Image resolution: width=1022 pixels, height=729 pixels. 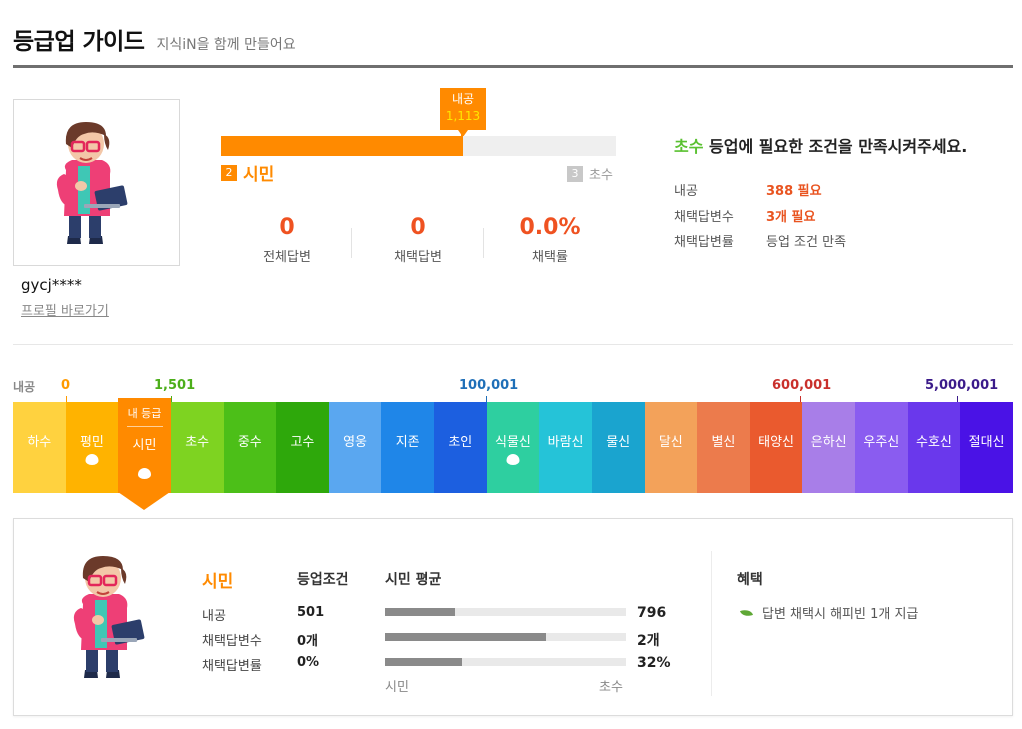 I want to click on grade-cell: 물신, so click(x=618, y=447).